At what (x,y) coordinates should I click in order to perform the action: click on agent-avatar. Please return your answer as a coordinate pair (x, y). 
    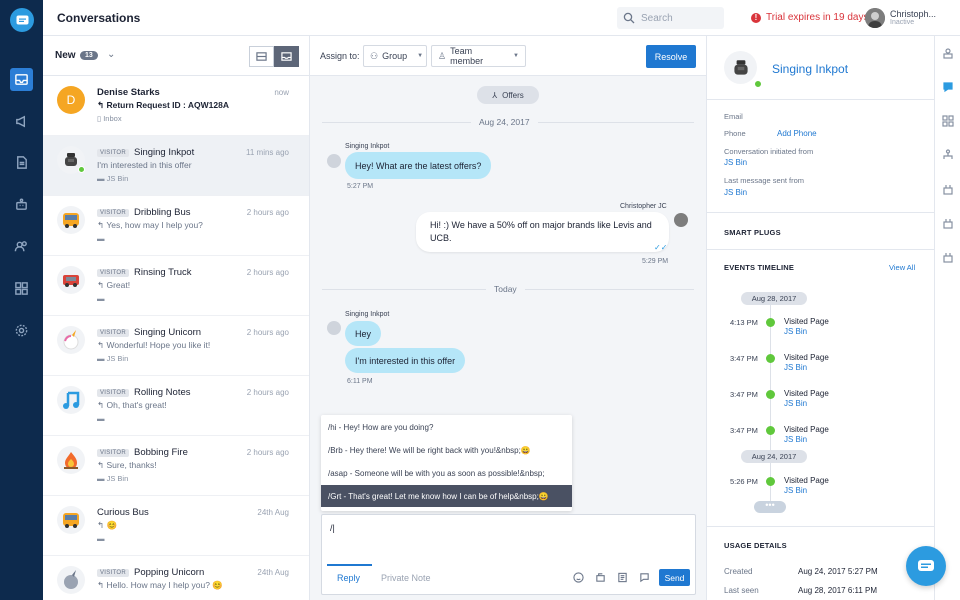
    Looking at the image, I should click on (681, 220).